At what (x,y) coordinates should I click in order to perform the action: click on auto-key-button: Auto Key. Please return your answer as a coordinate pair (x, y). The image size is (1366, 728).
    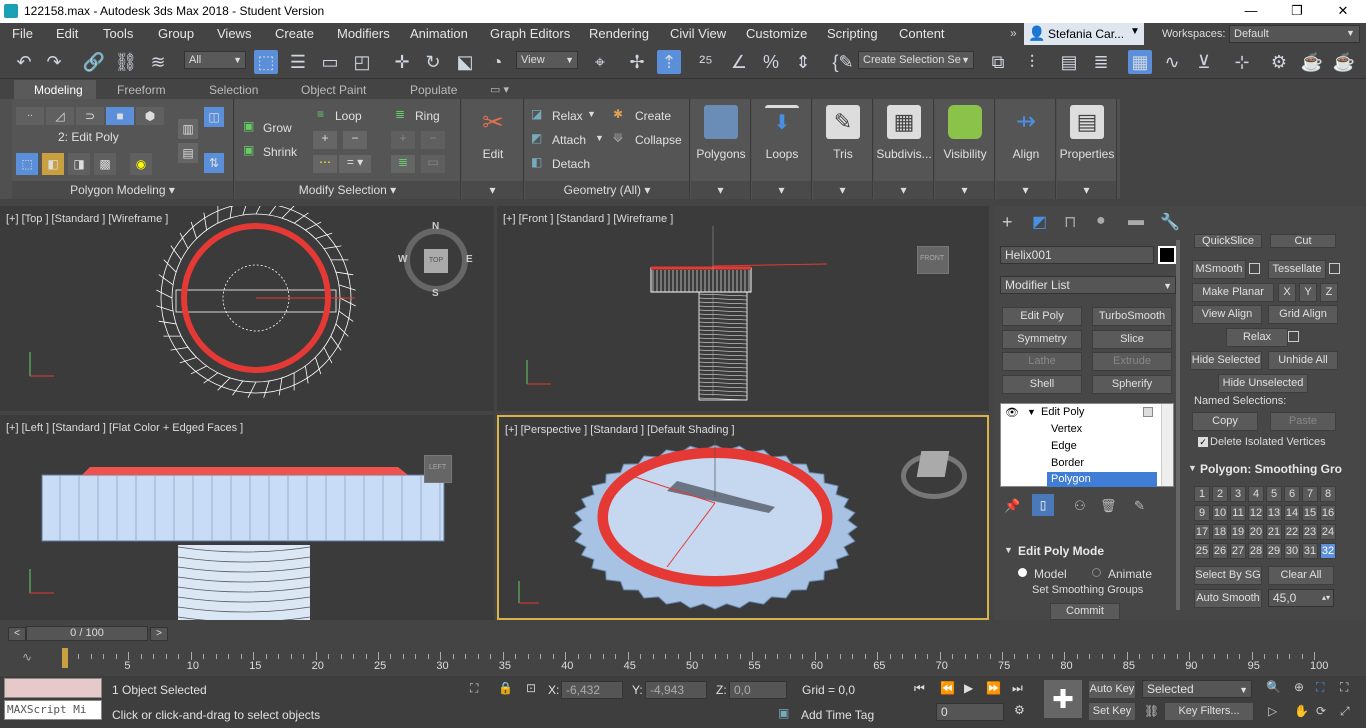
    Looking at the image, I should click on (1112, 689).